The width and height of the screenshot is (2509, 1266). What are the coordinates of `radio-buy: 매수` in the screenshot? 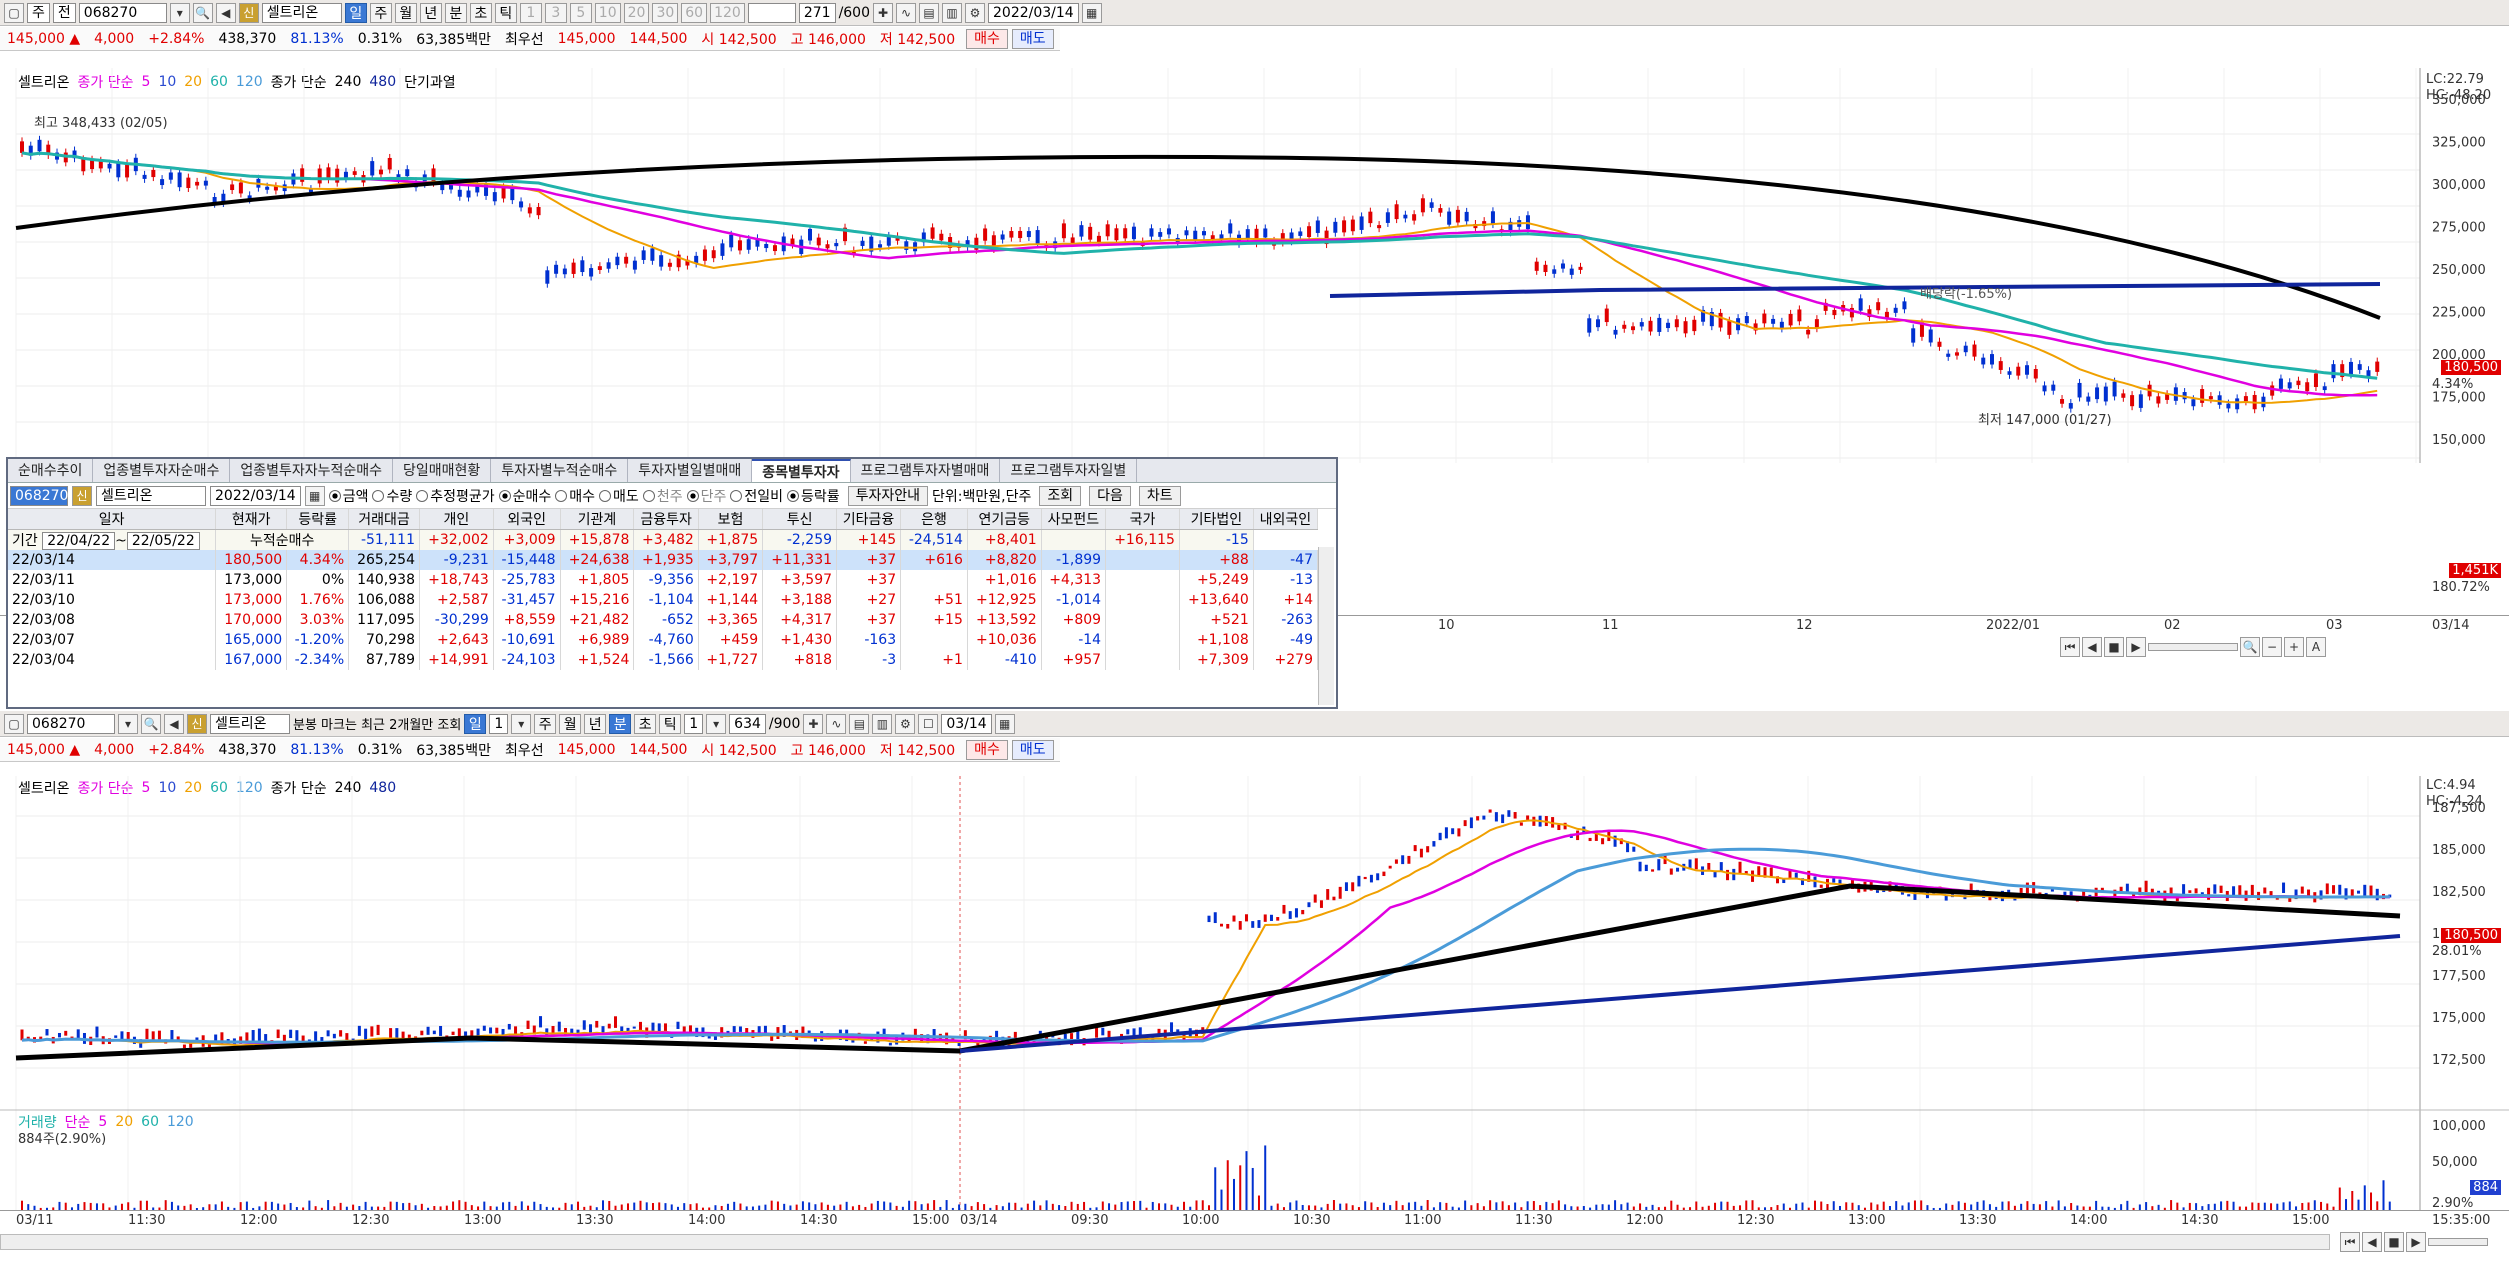 It's located at (575, 496).